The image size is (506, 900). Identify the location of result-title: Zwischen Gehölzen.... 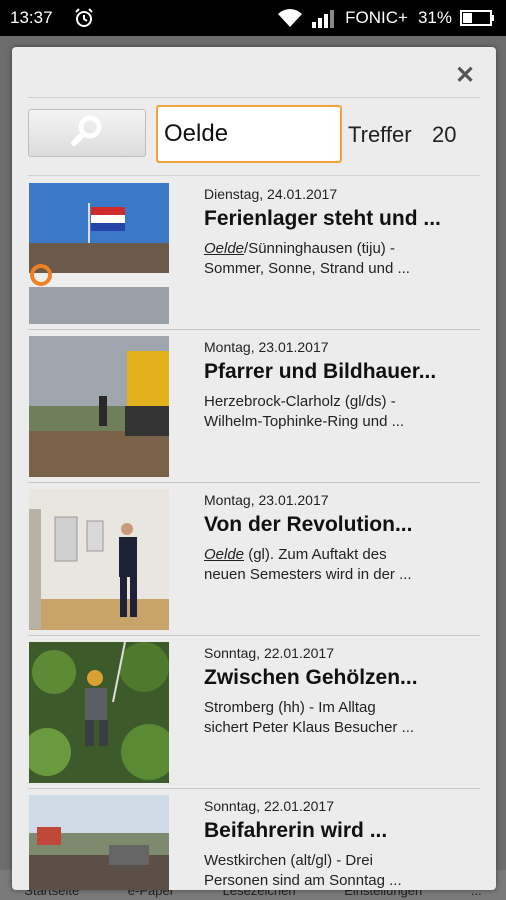
(311, 677).